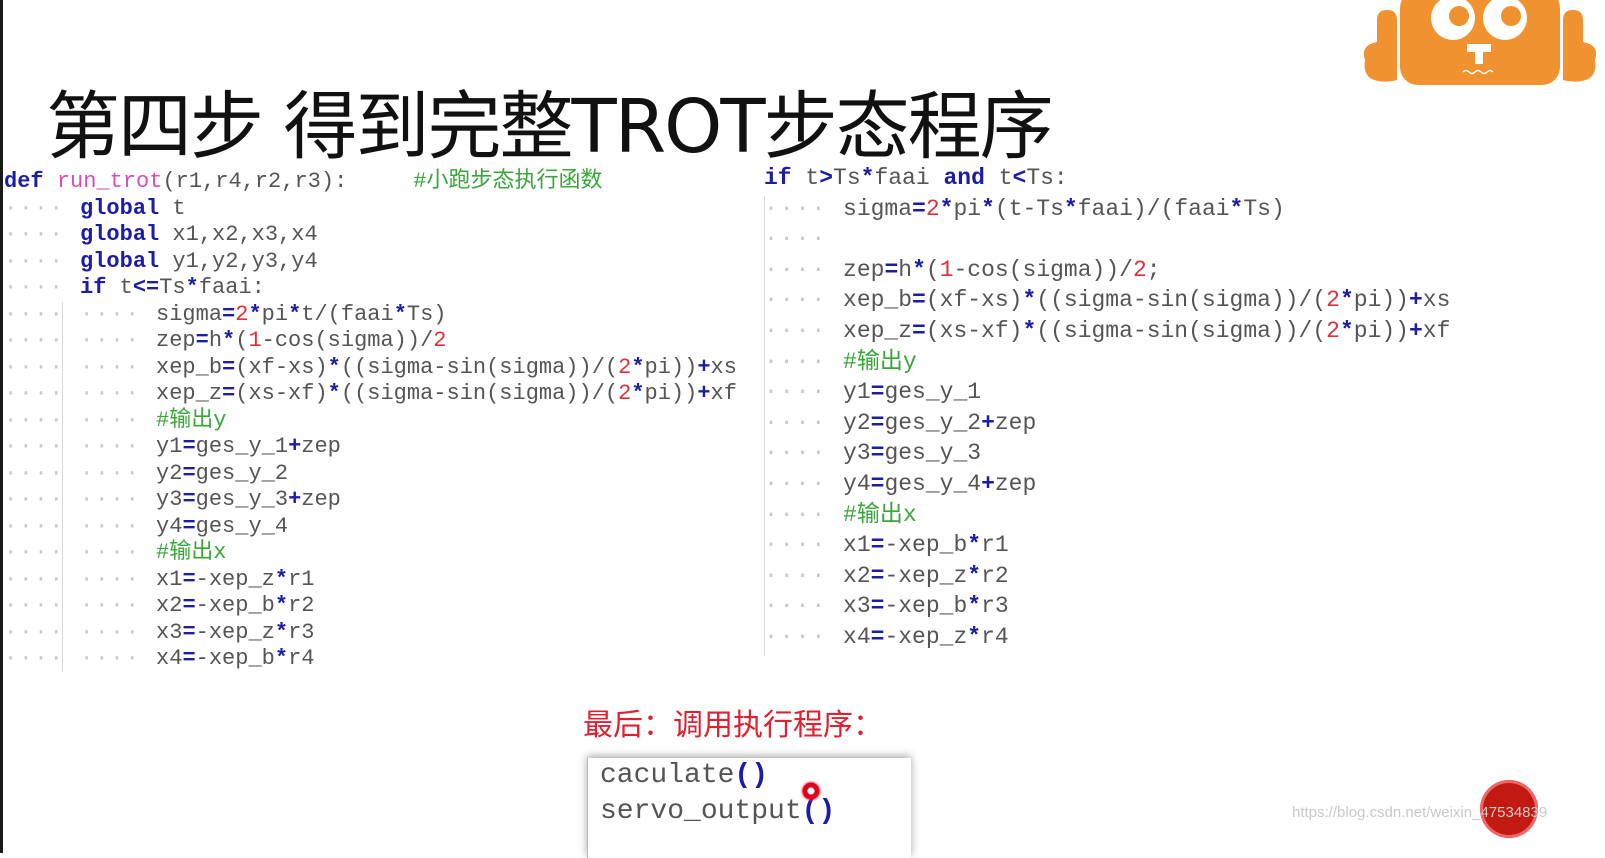  I want to click on code-line: def run_trot(r1,r4,r2,r3): #小跑步态执行函数, so click(370, 182).